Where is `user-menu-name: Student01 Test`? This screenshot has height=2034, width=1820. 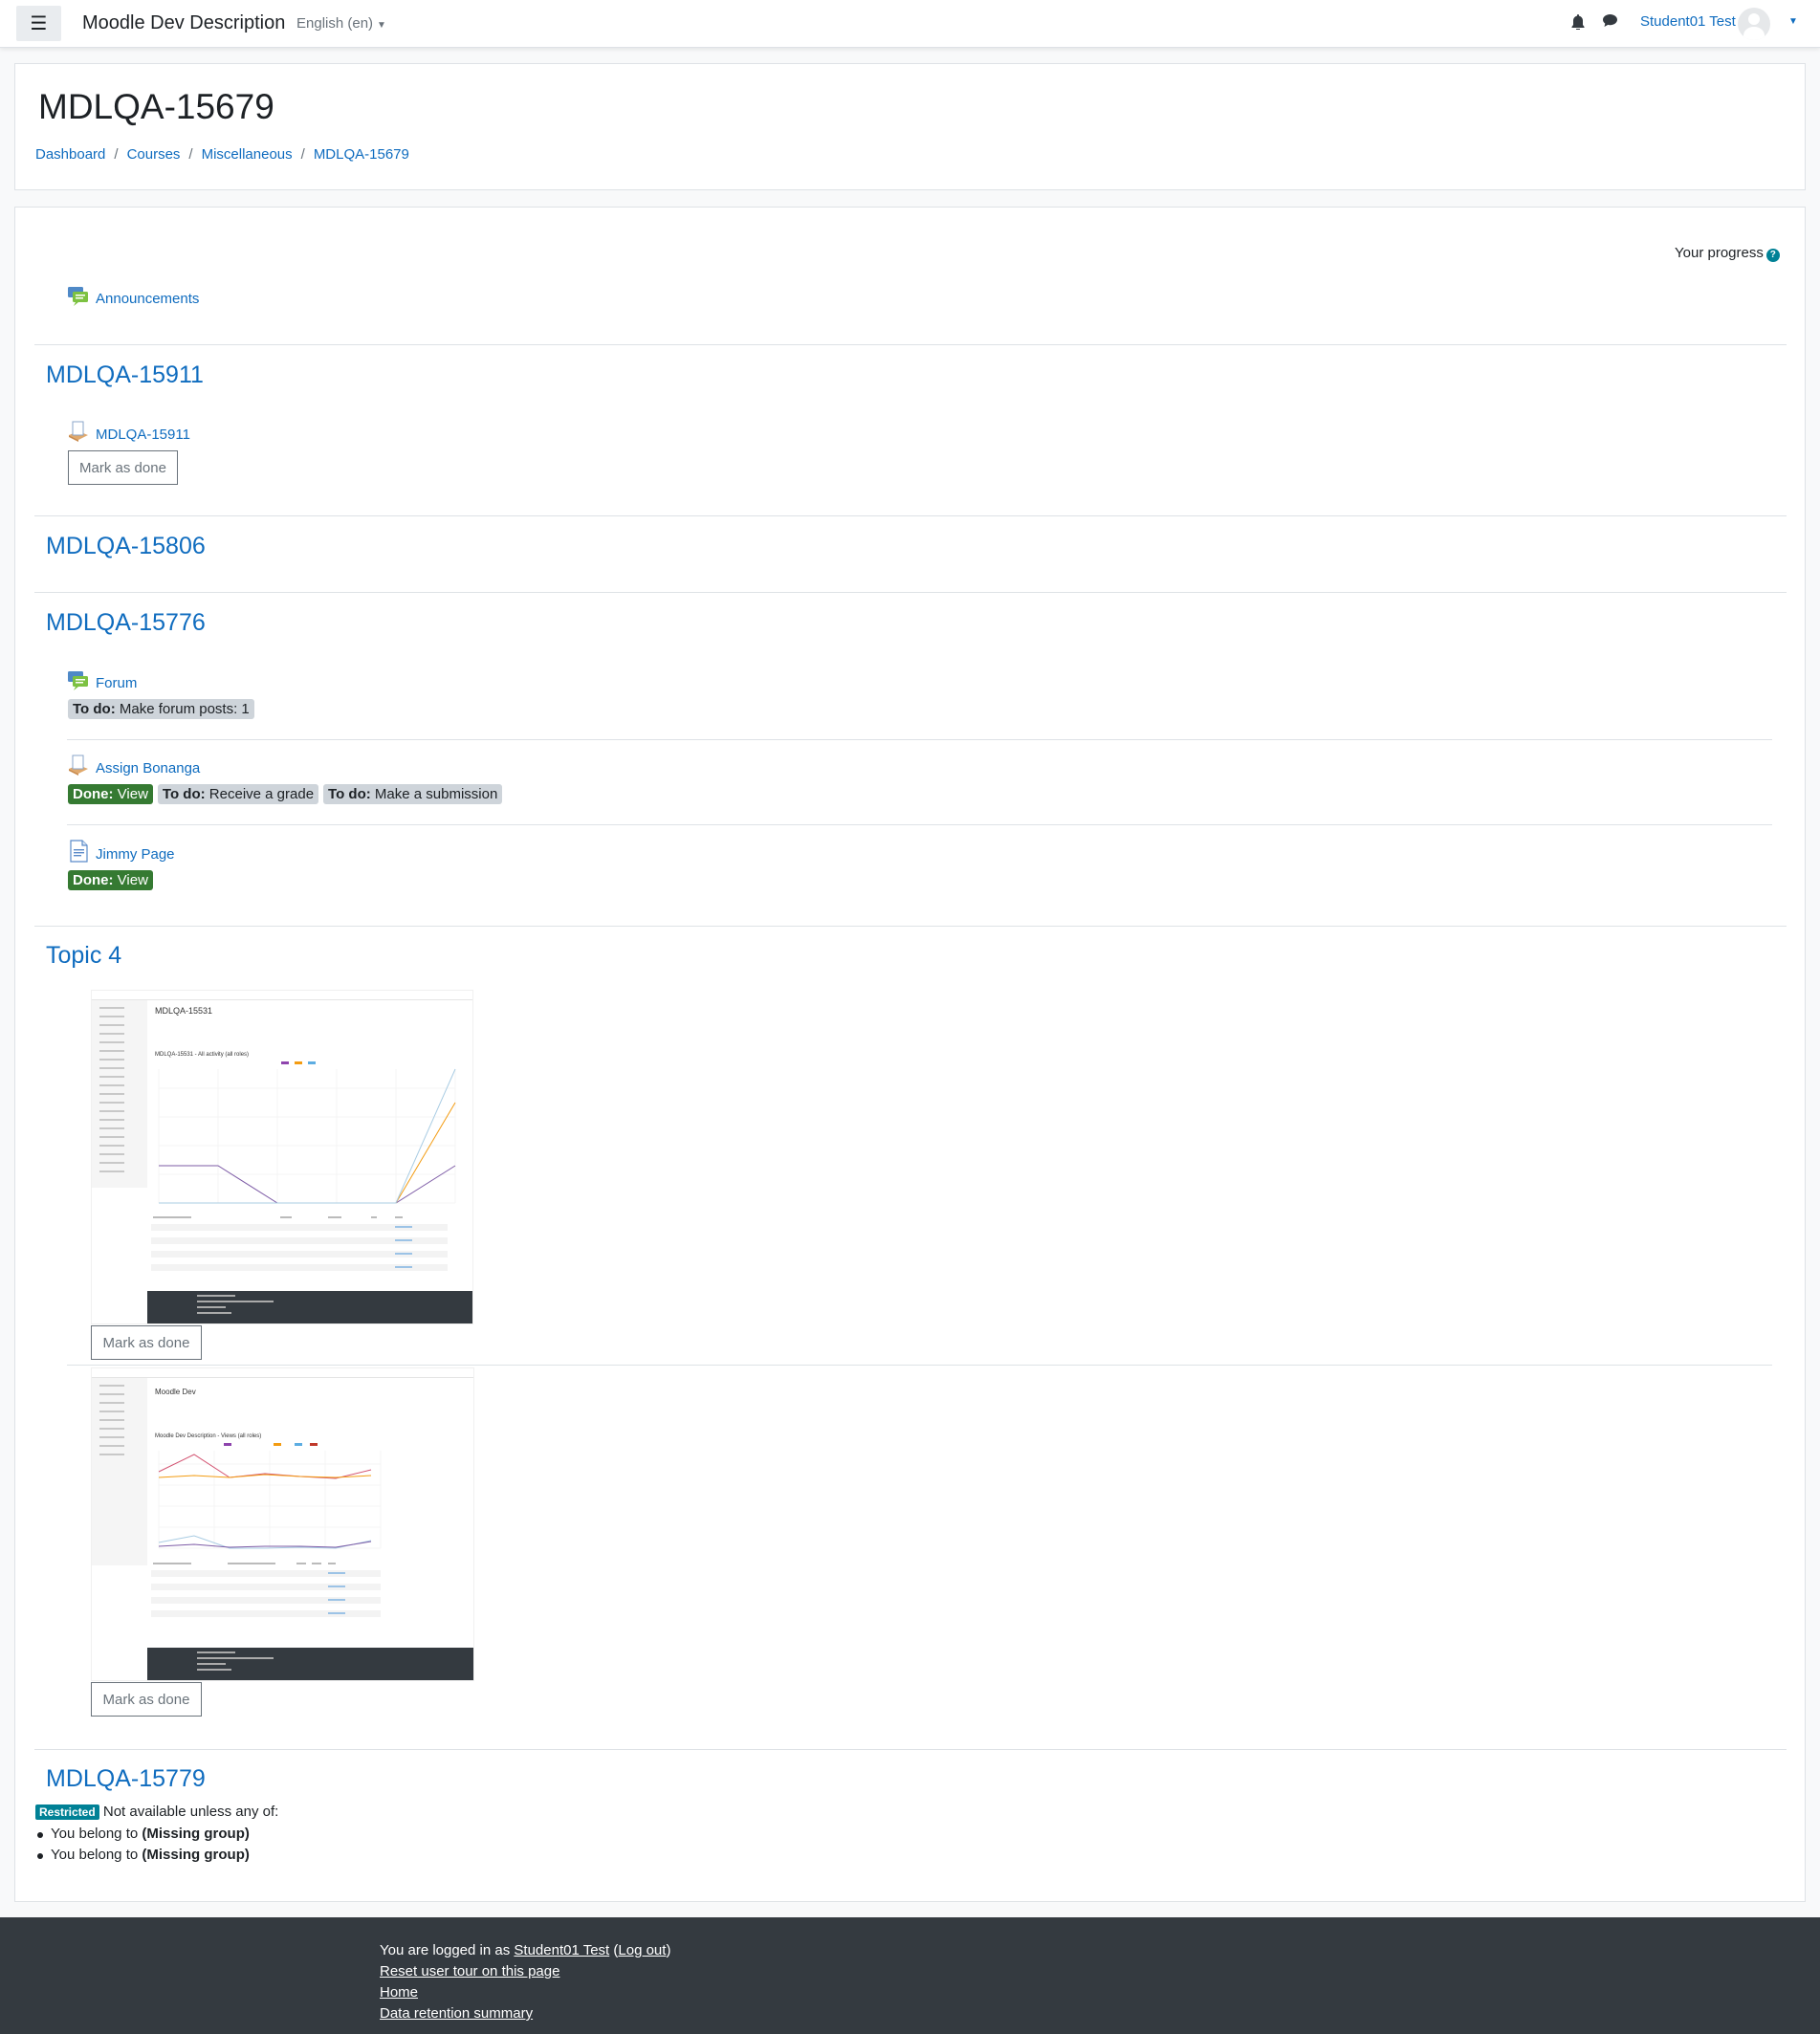
user-menu-name: Student01 Test is located at coordinates (1688, 21).